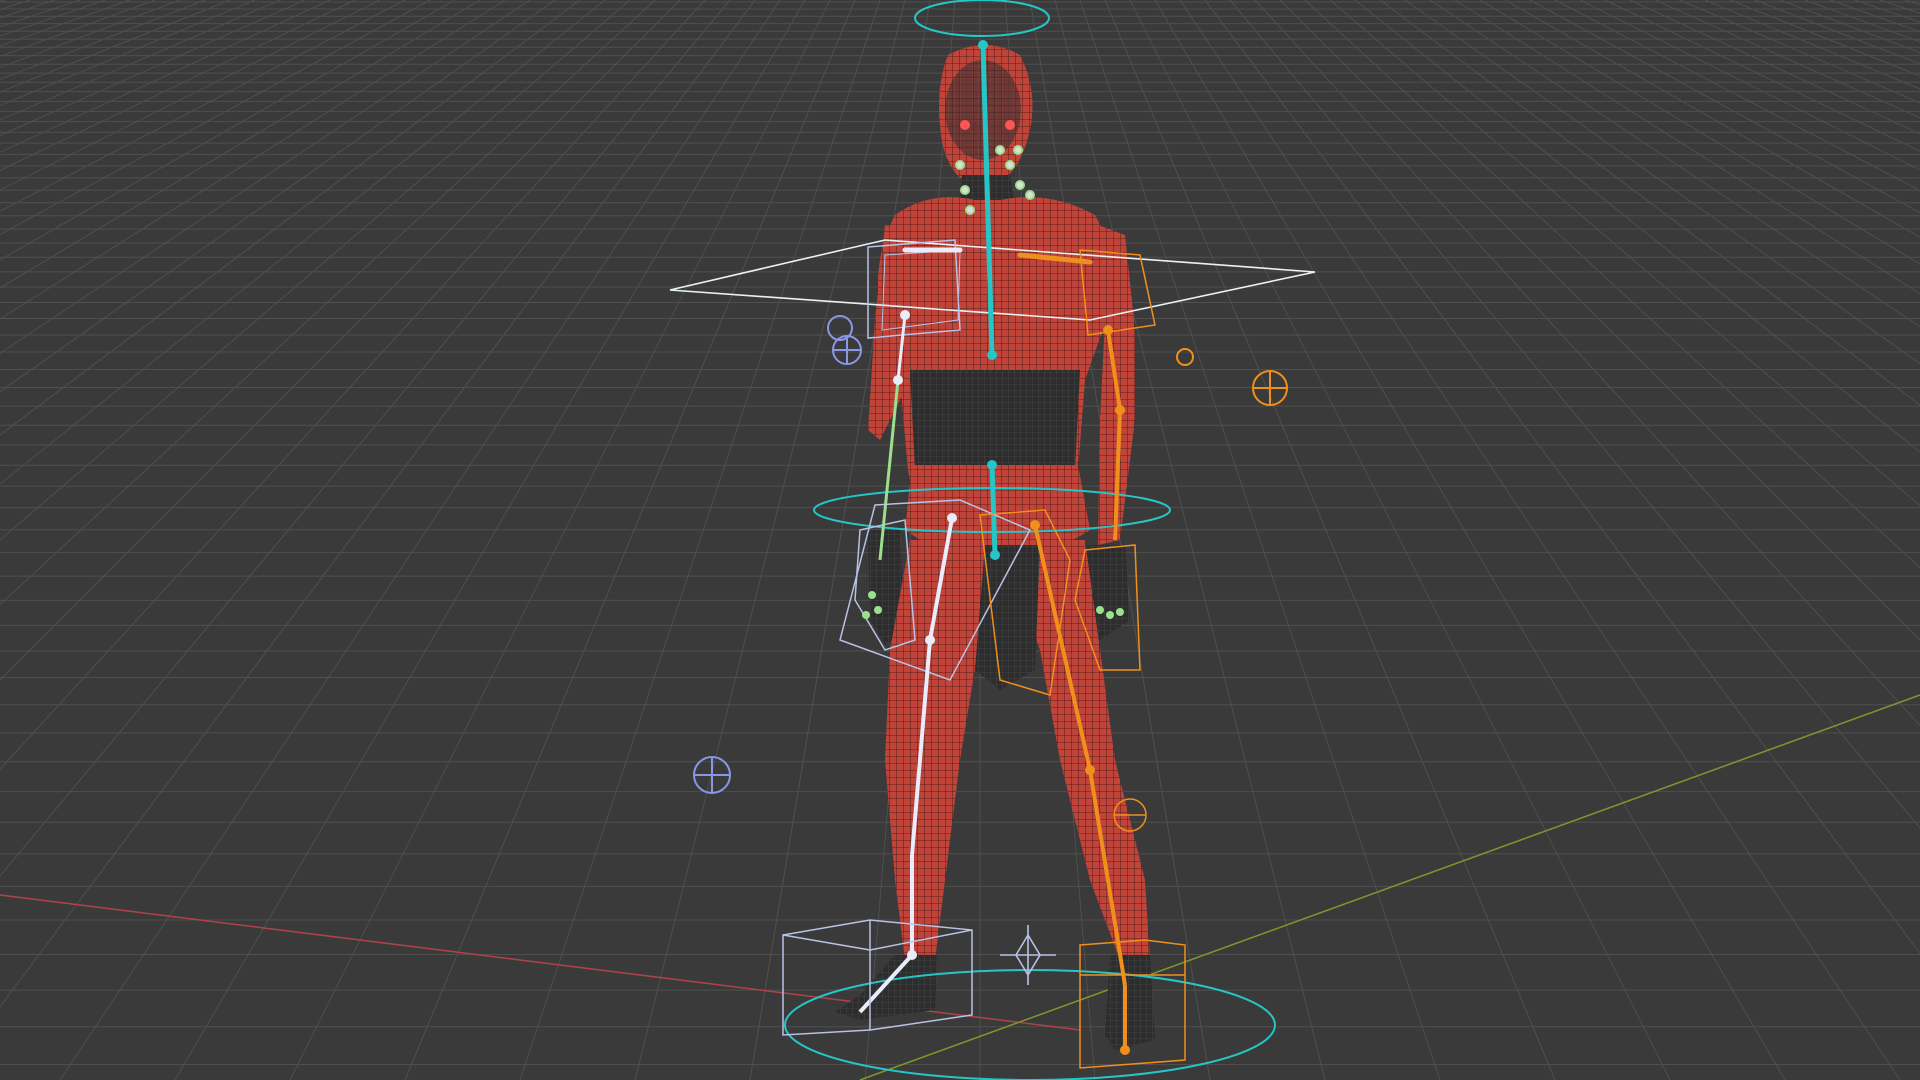 The image size is (1920, 1080). I want to click on root-circle-icon, so click(1030, 1024).